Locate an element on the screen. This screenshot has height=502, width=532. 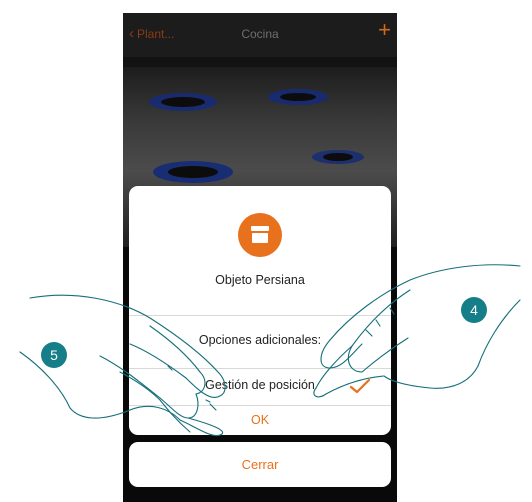
options-title: Opciones adicionales: is located at coordinates (260, 340).